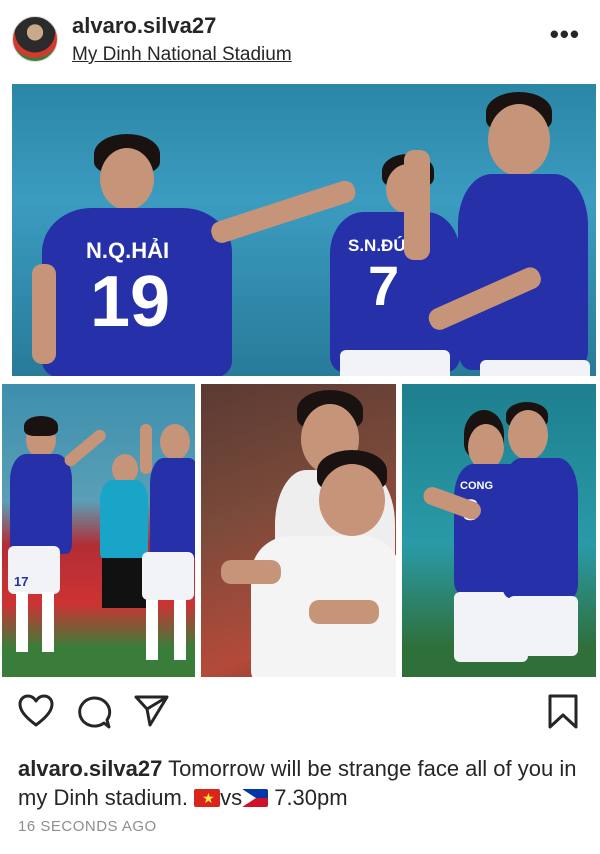  I want to click on send-icon, so click(152, 711).